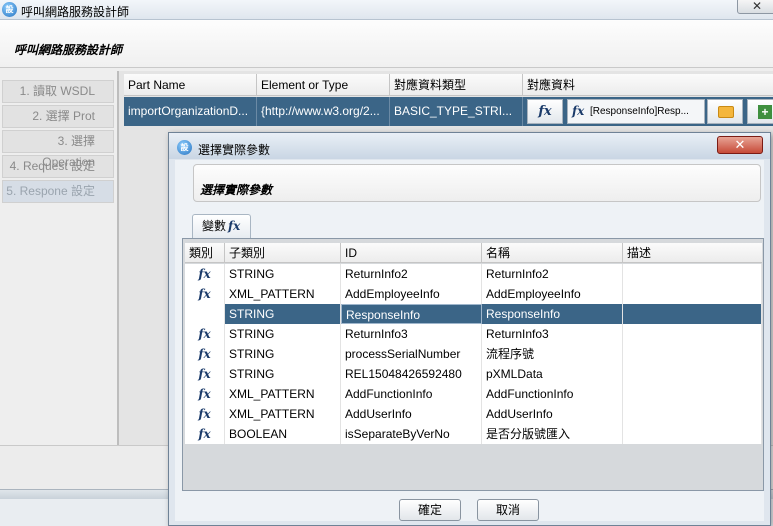 The height and width of the screenshot is (526, 773). I want to click on cell-name: AddFunctionInfo, so click(552, 394).